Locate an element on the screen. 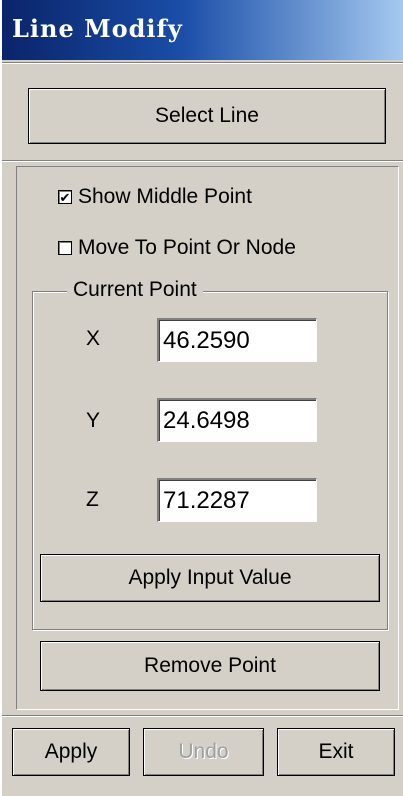 Image resolution: width=403 pixels, height=796 pixels. apply-input-value-button: Apply Input Value is located at coordinates (210, 578).